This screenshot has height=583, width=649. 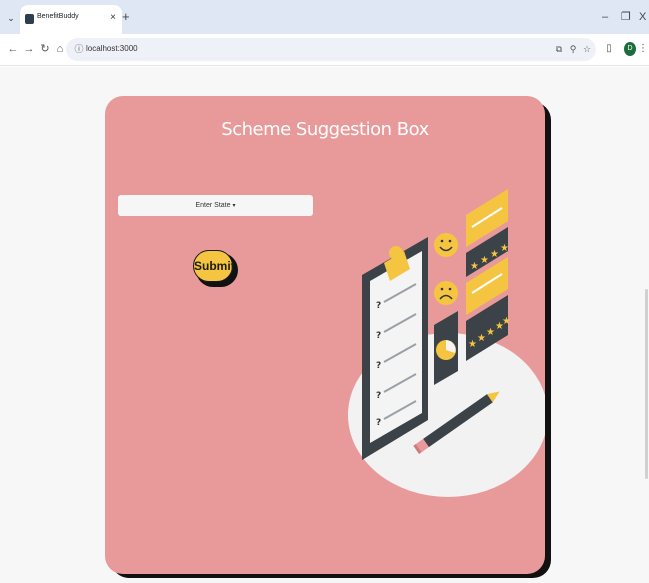 I want to click on home-icon: ⌂, so click(x=60, y=49).